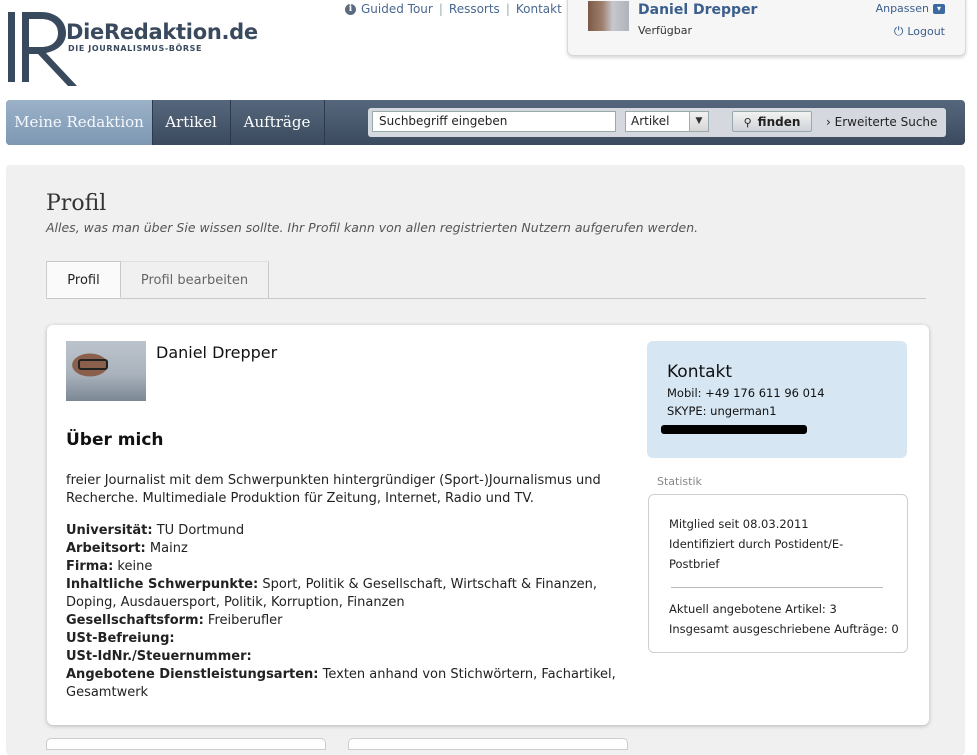 The height and width of the screenshot is (755, 977). Describe the element at coordinates (756, 544) in the screenshot. I see `stats-identified-line1: Identifiziert durch Postident/E-` at that location.